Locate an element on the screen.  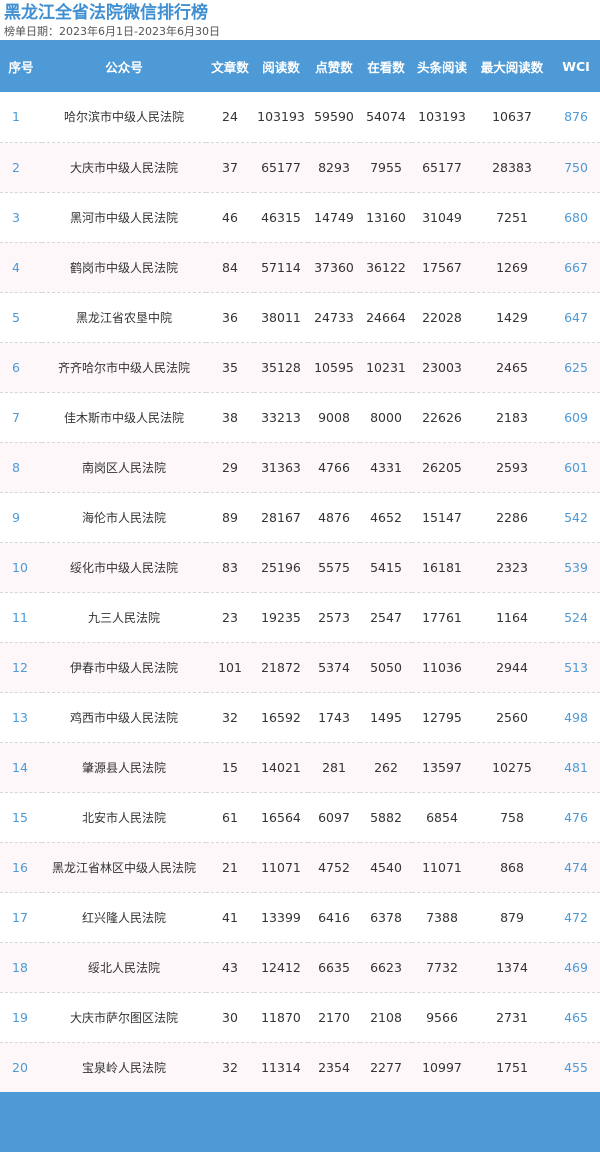
cell-articles: 30 is located at coordinates (230, 1017).